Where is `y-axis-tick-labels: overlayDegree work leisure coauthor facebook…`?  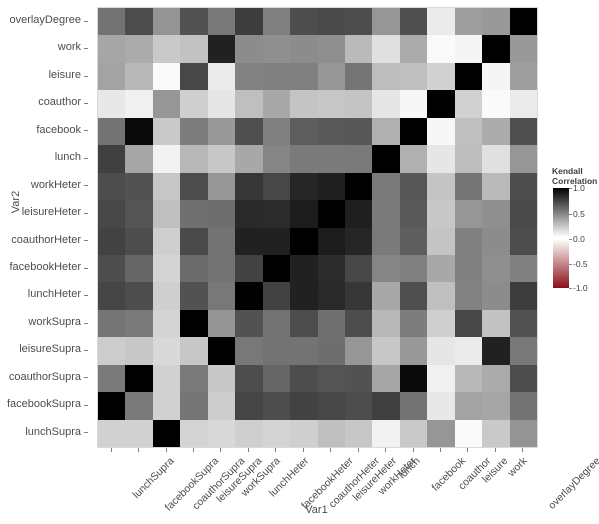
y-axis-tick-labels: overlayDegree work leisure coauthor facebook… is located at coordinates (44, 226).